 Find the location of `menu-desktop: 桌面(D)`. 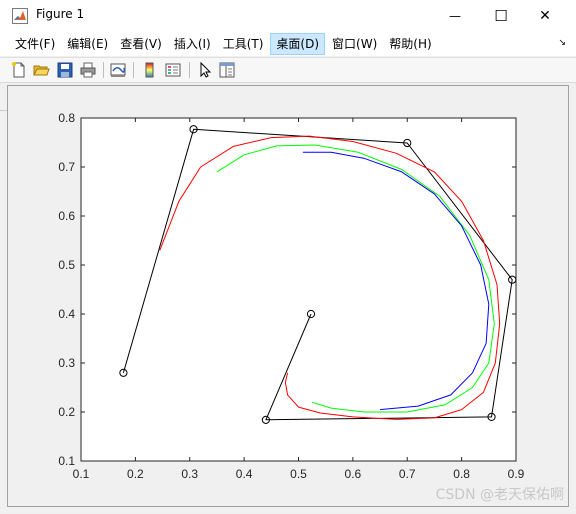

menu-desktop: 桌面(D) is located at coordinates (298, 44).